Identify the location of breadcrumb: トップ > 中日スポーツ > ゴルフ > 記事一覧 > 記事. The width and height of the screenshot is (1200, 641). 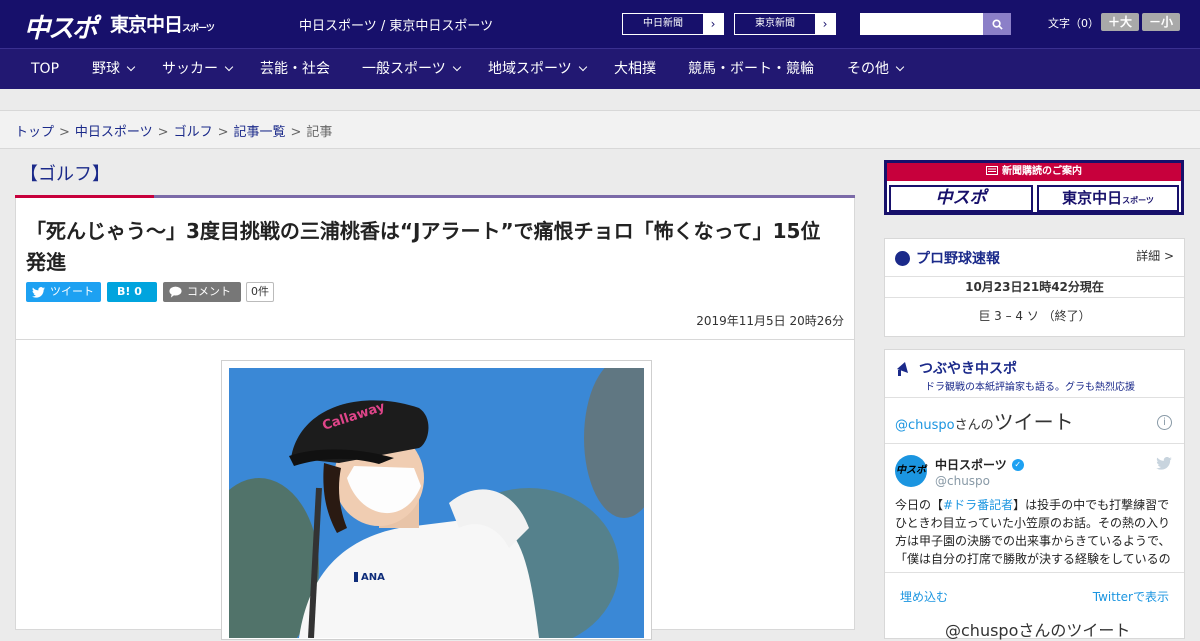
(173, 130).